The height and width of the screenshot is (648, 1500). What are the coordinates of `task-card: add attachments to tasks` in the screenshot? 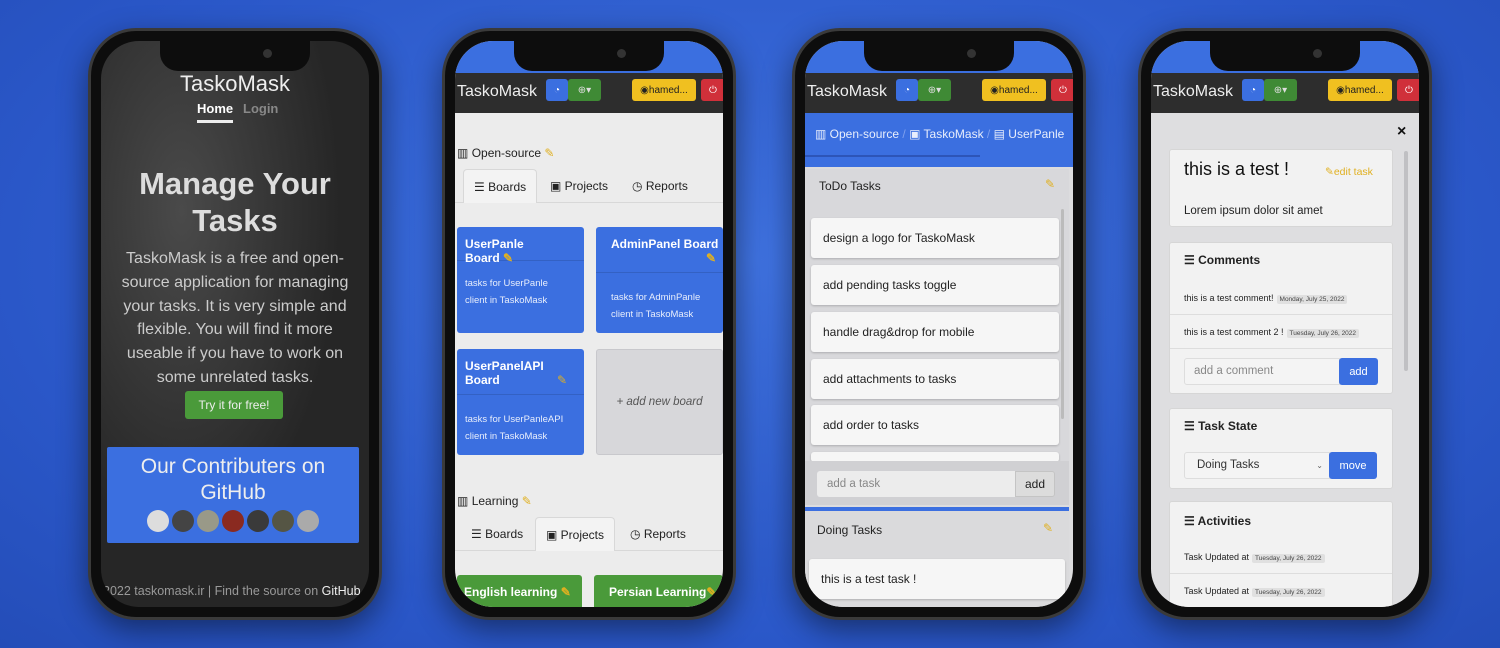 It's located at (935, 379).